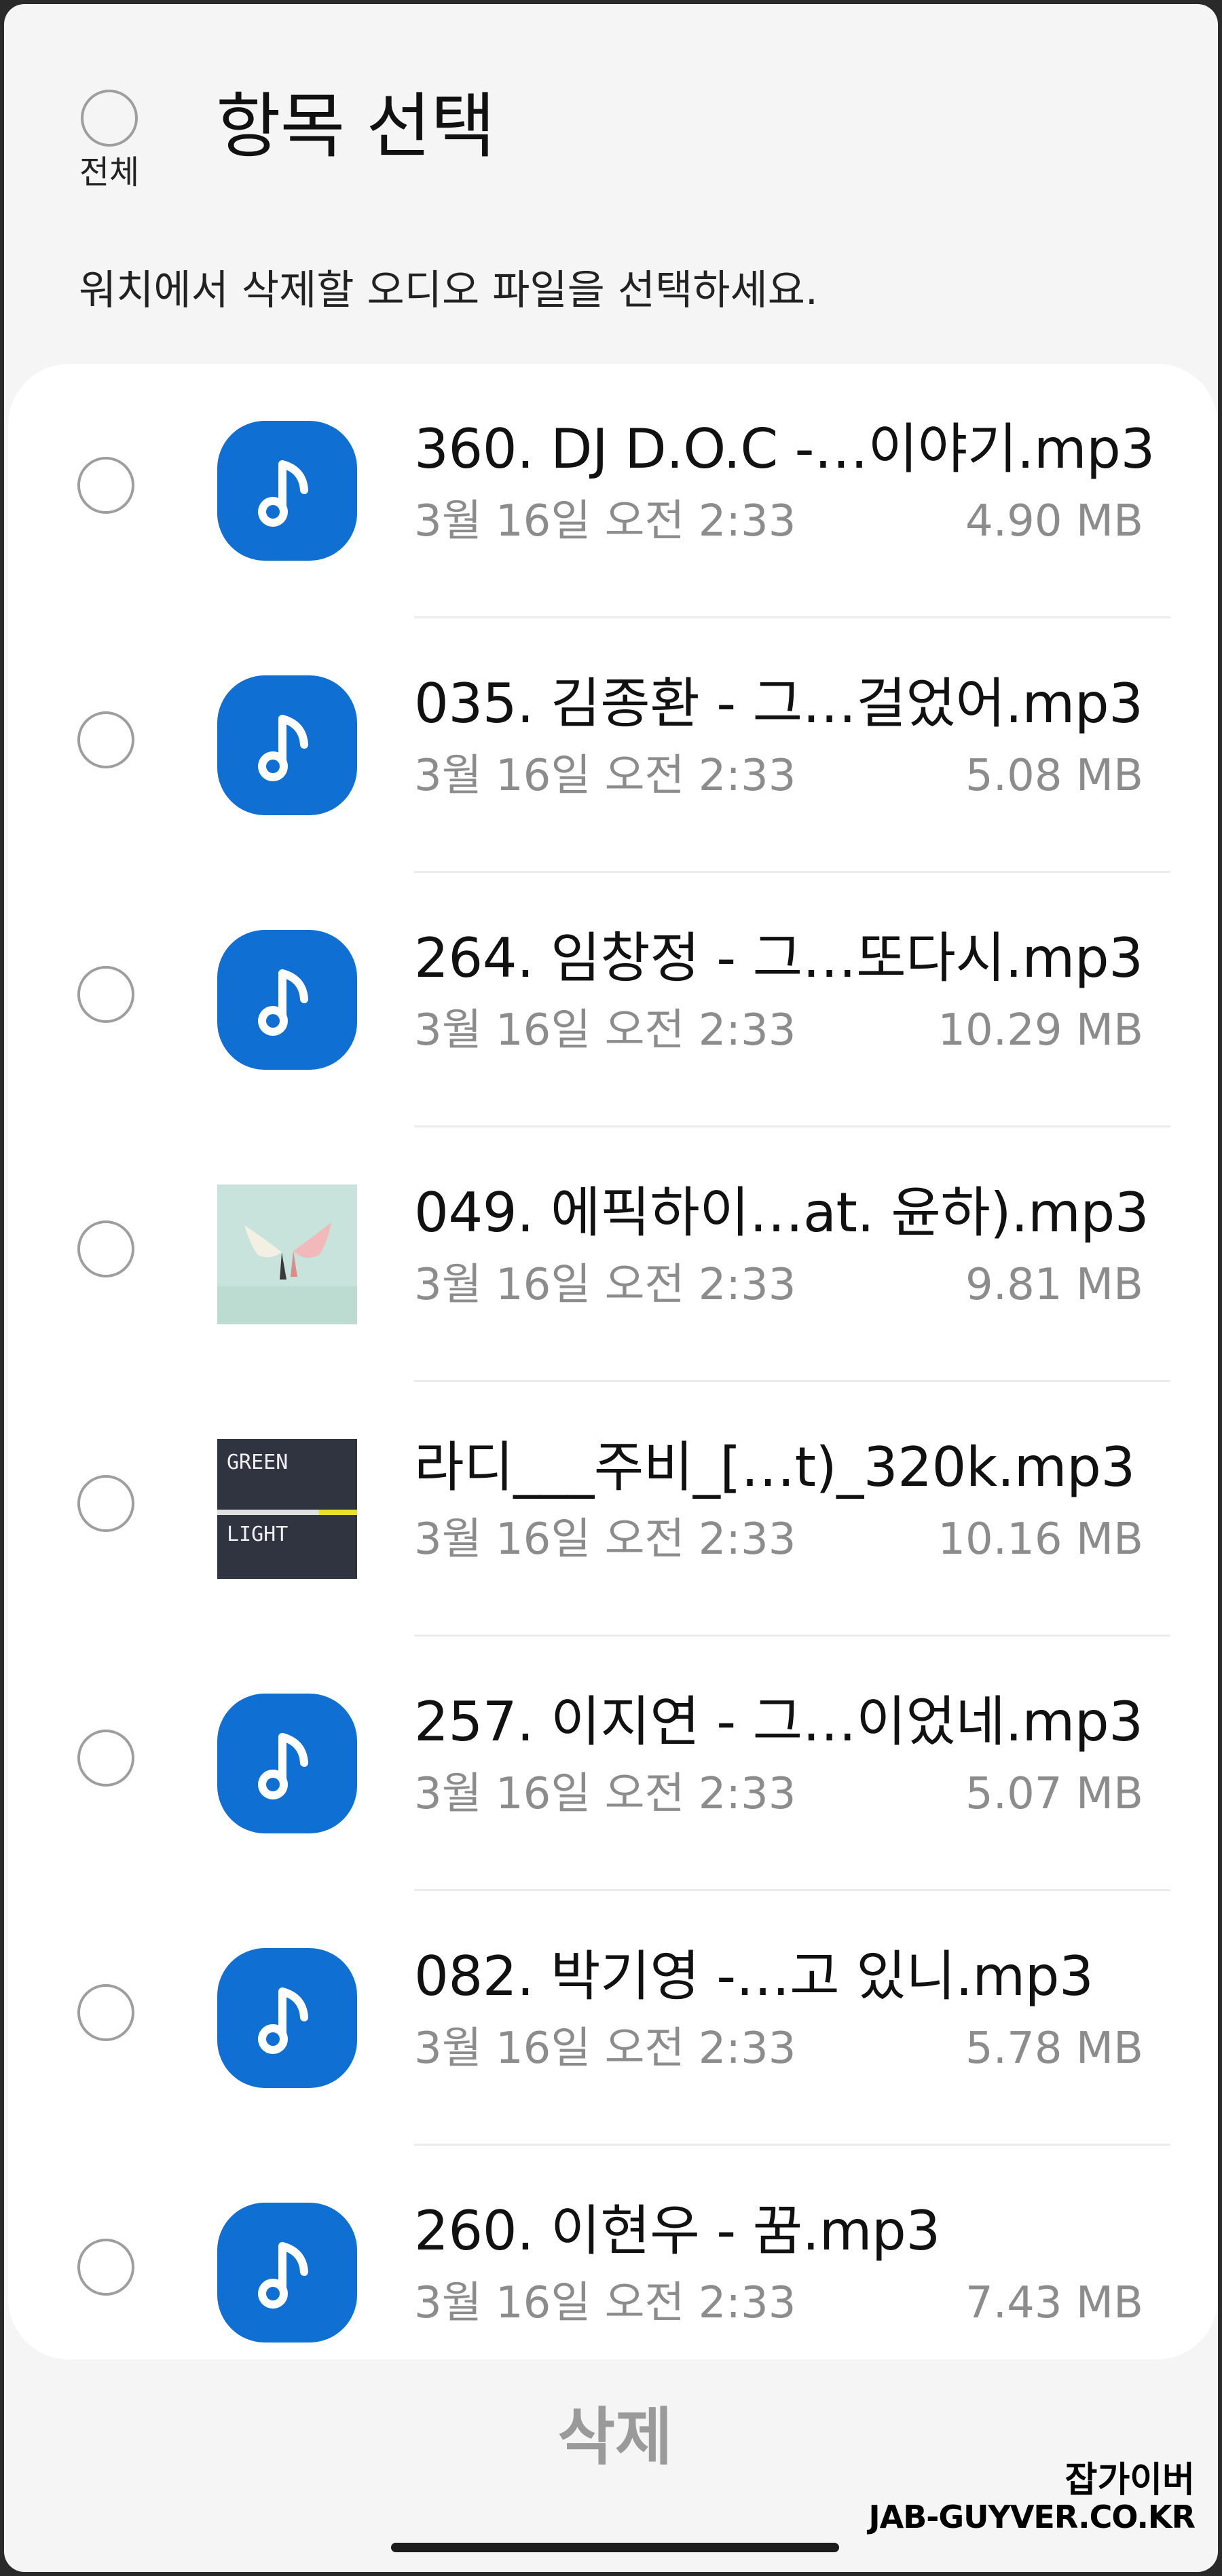  What do you see at coordinates (257, 1463) in the screenshot?
I see `album-art-text: GREEN` at bounding box center [257, 1463].